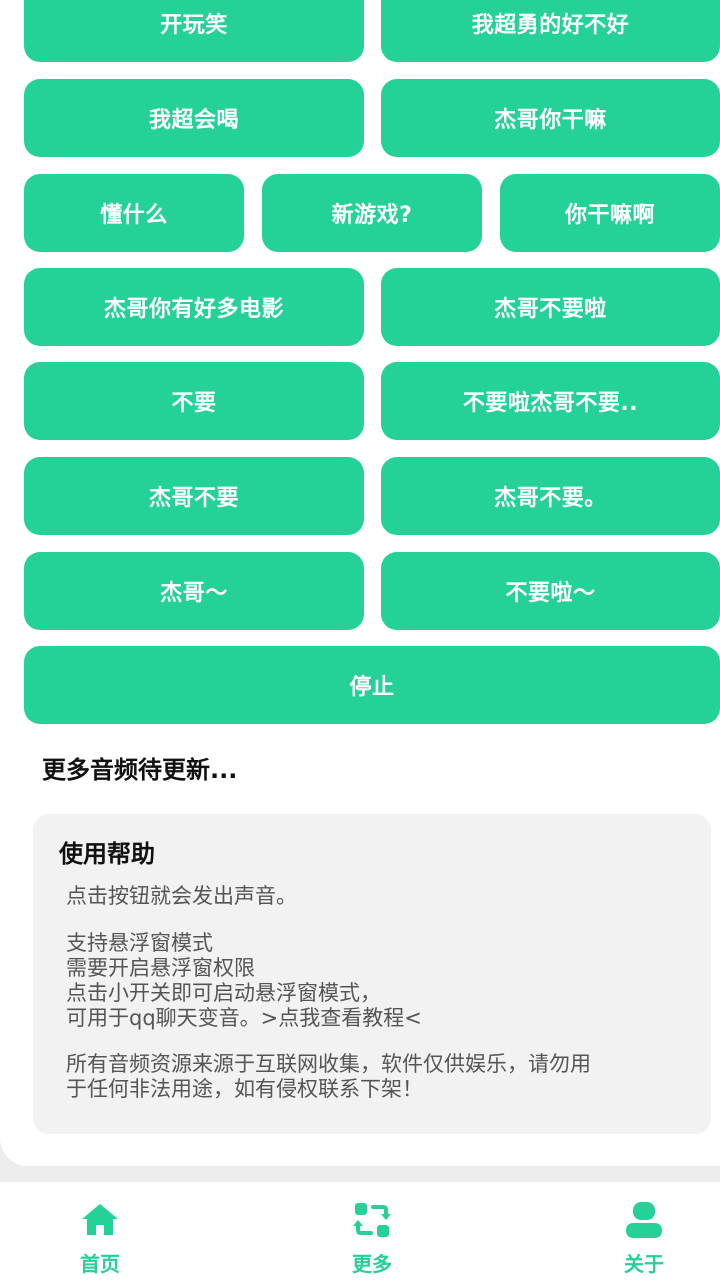 Image resolution: width=720 pixels, height=1280 pixels. I want to click on bottom-nav: 首页 更多 关于, so click(360, 1231).